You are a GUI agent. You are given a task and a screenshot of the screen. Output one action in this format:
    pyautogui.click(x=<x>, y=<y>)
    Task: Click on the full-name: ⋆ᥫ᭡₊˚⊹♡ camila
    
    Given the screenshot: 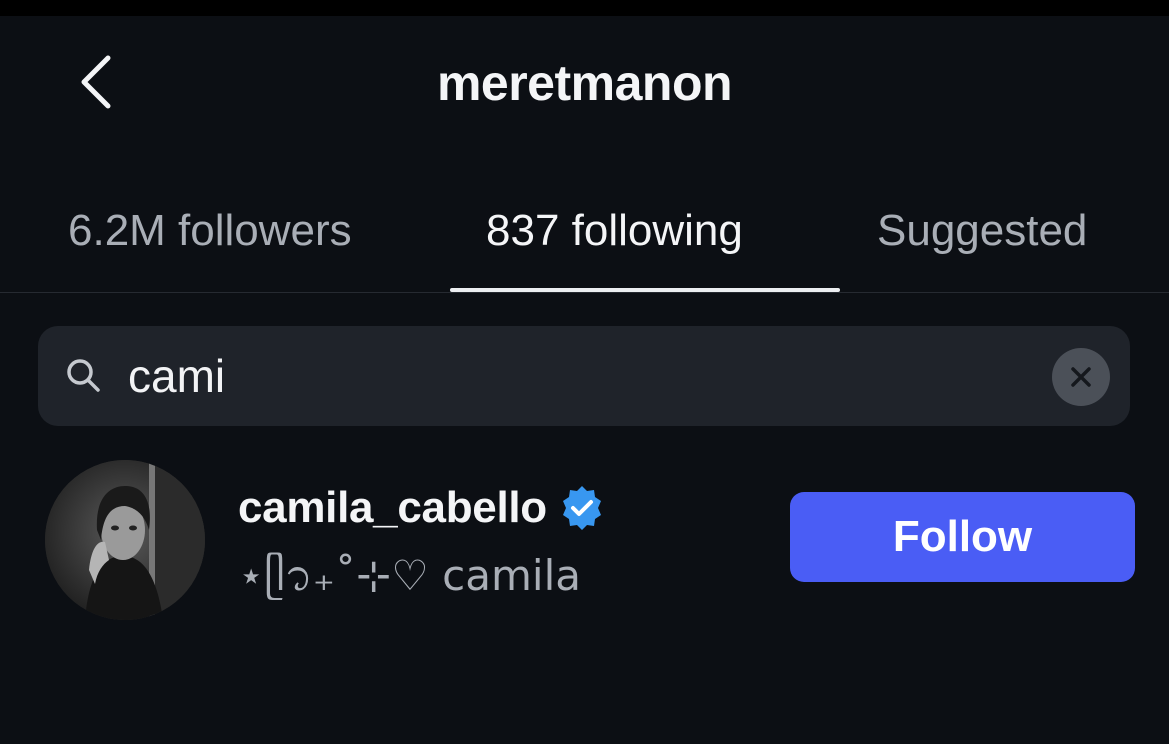 What is the action you would take?
    pyautogui.click(x=409, y=575)
    